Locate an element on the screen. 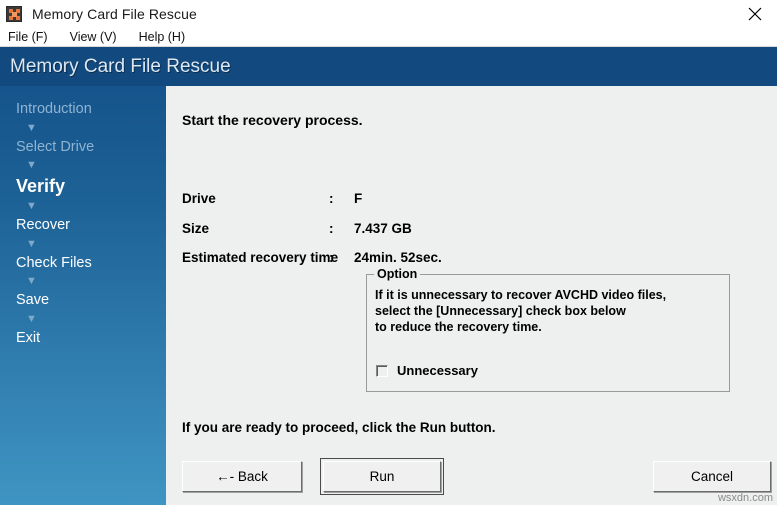  option-group-legend: Option is located at coordinates (397, 274).